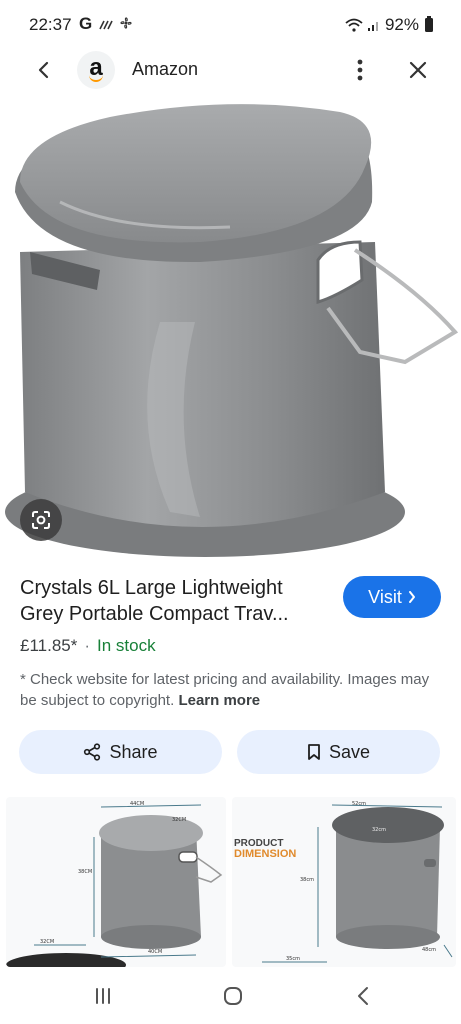  I want to click on wifi-icon, so click(354, 25).